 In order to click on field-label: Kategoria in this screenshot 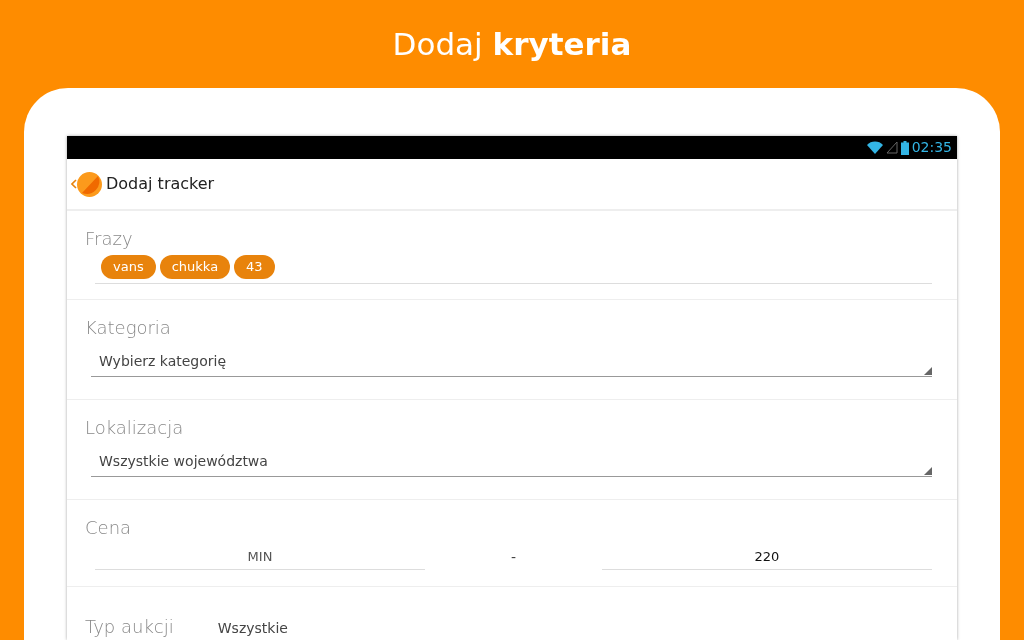, I will do `click(128, 328)`.